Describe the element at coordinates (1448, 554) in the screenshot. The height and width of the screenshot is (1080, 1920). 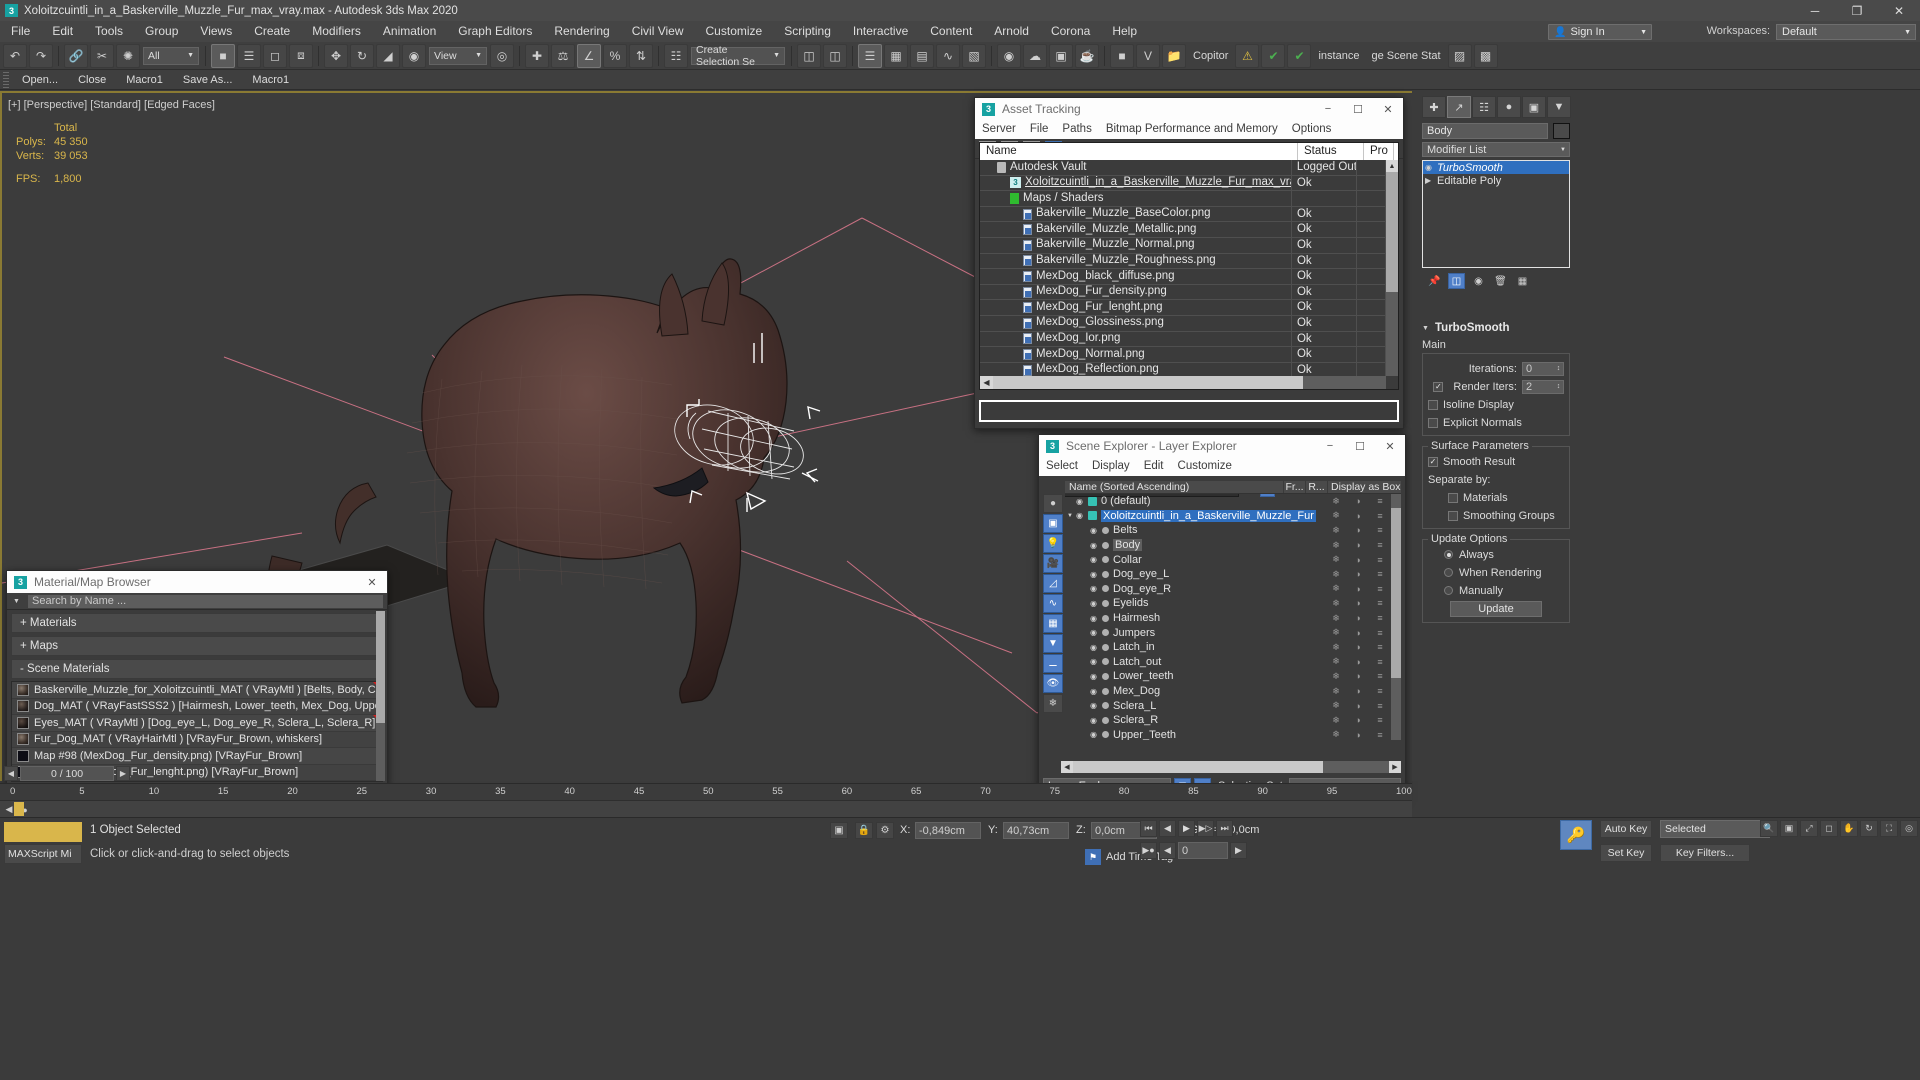
I see `update-always-radio` at that location.